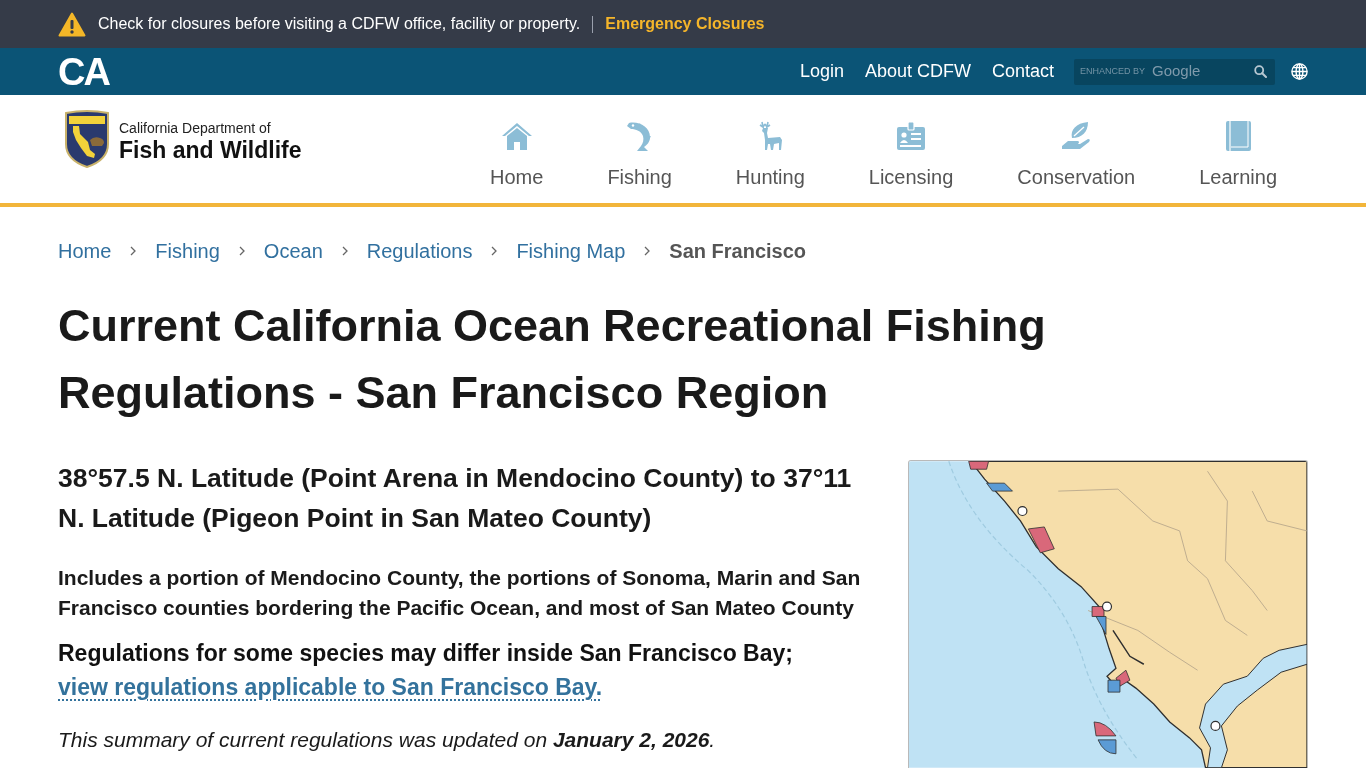  What do you see at coordinates (293, 251) in the screenshot?
I see `breadcrumb-link: Ocean` at bounding box center [293, 251].